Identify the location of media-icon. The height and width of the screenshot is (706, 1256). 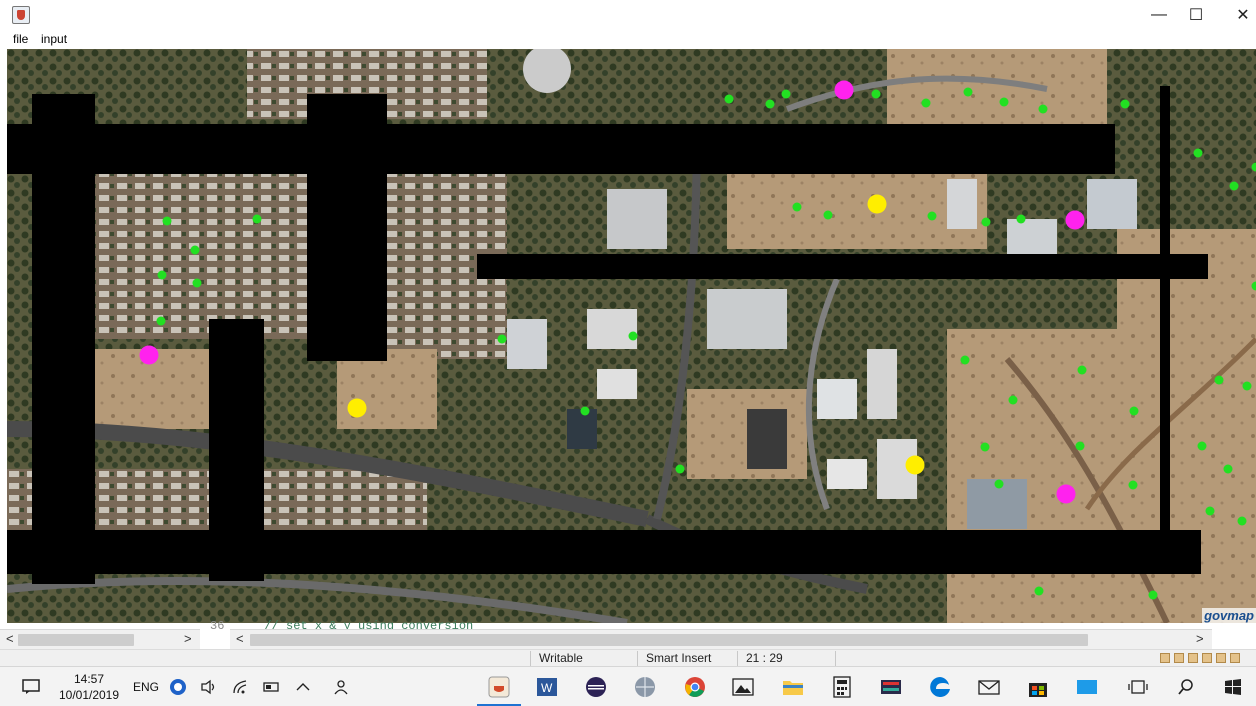
(891, 687).